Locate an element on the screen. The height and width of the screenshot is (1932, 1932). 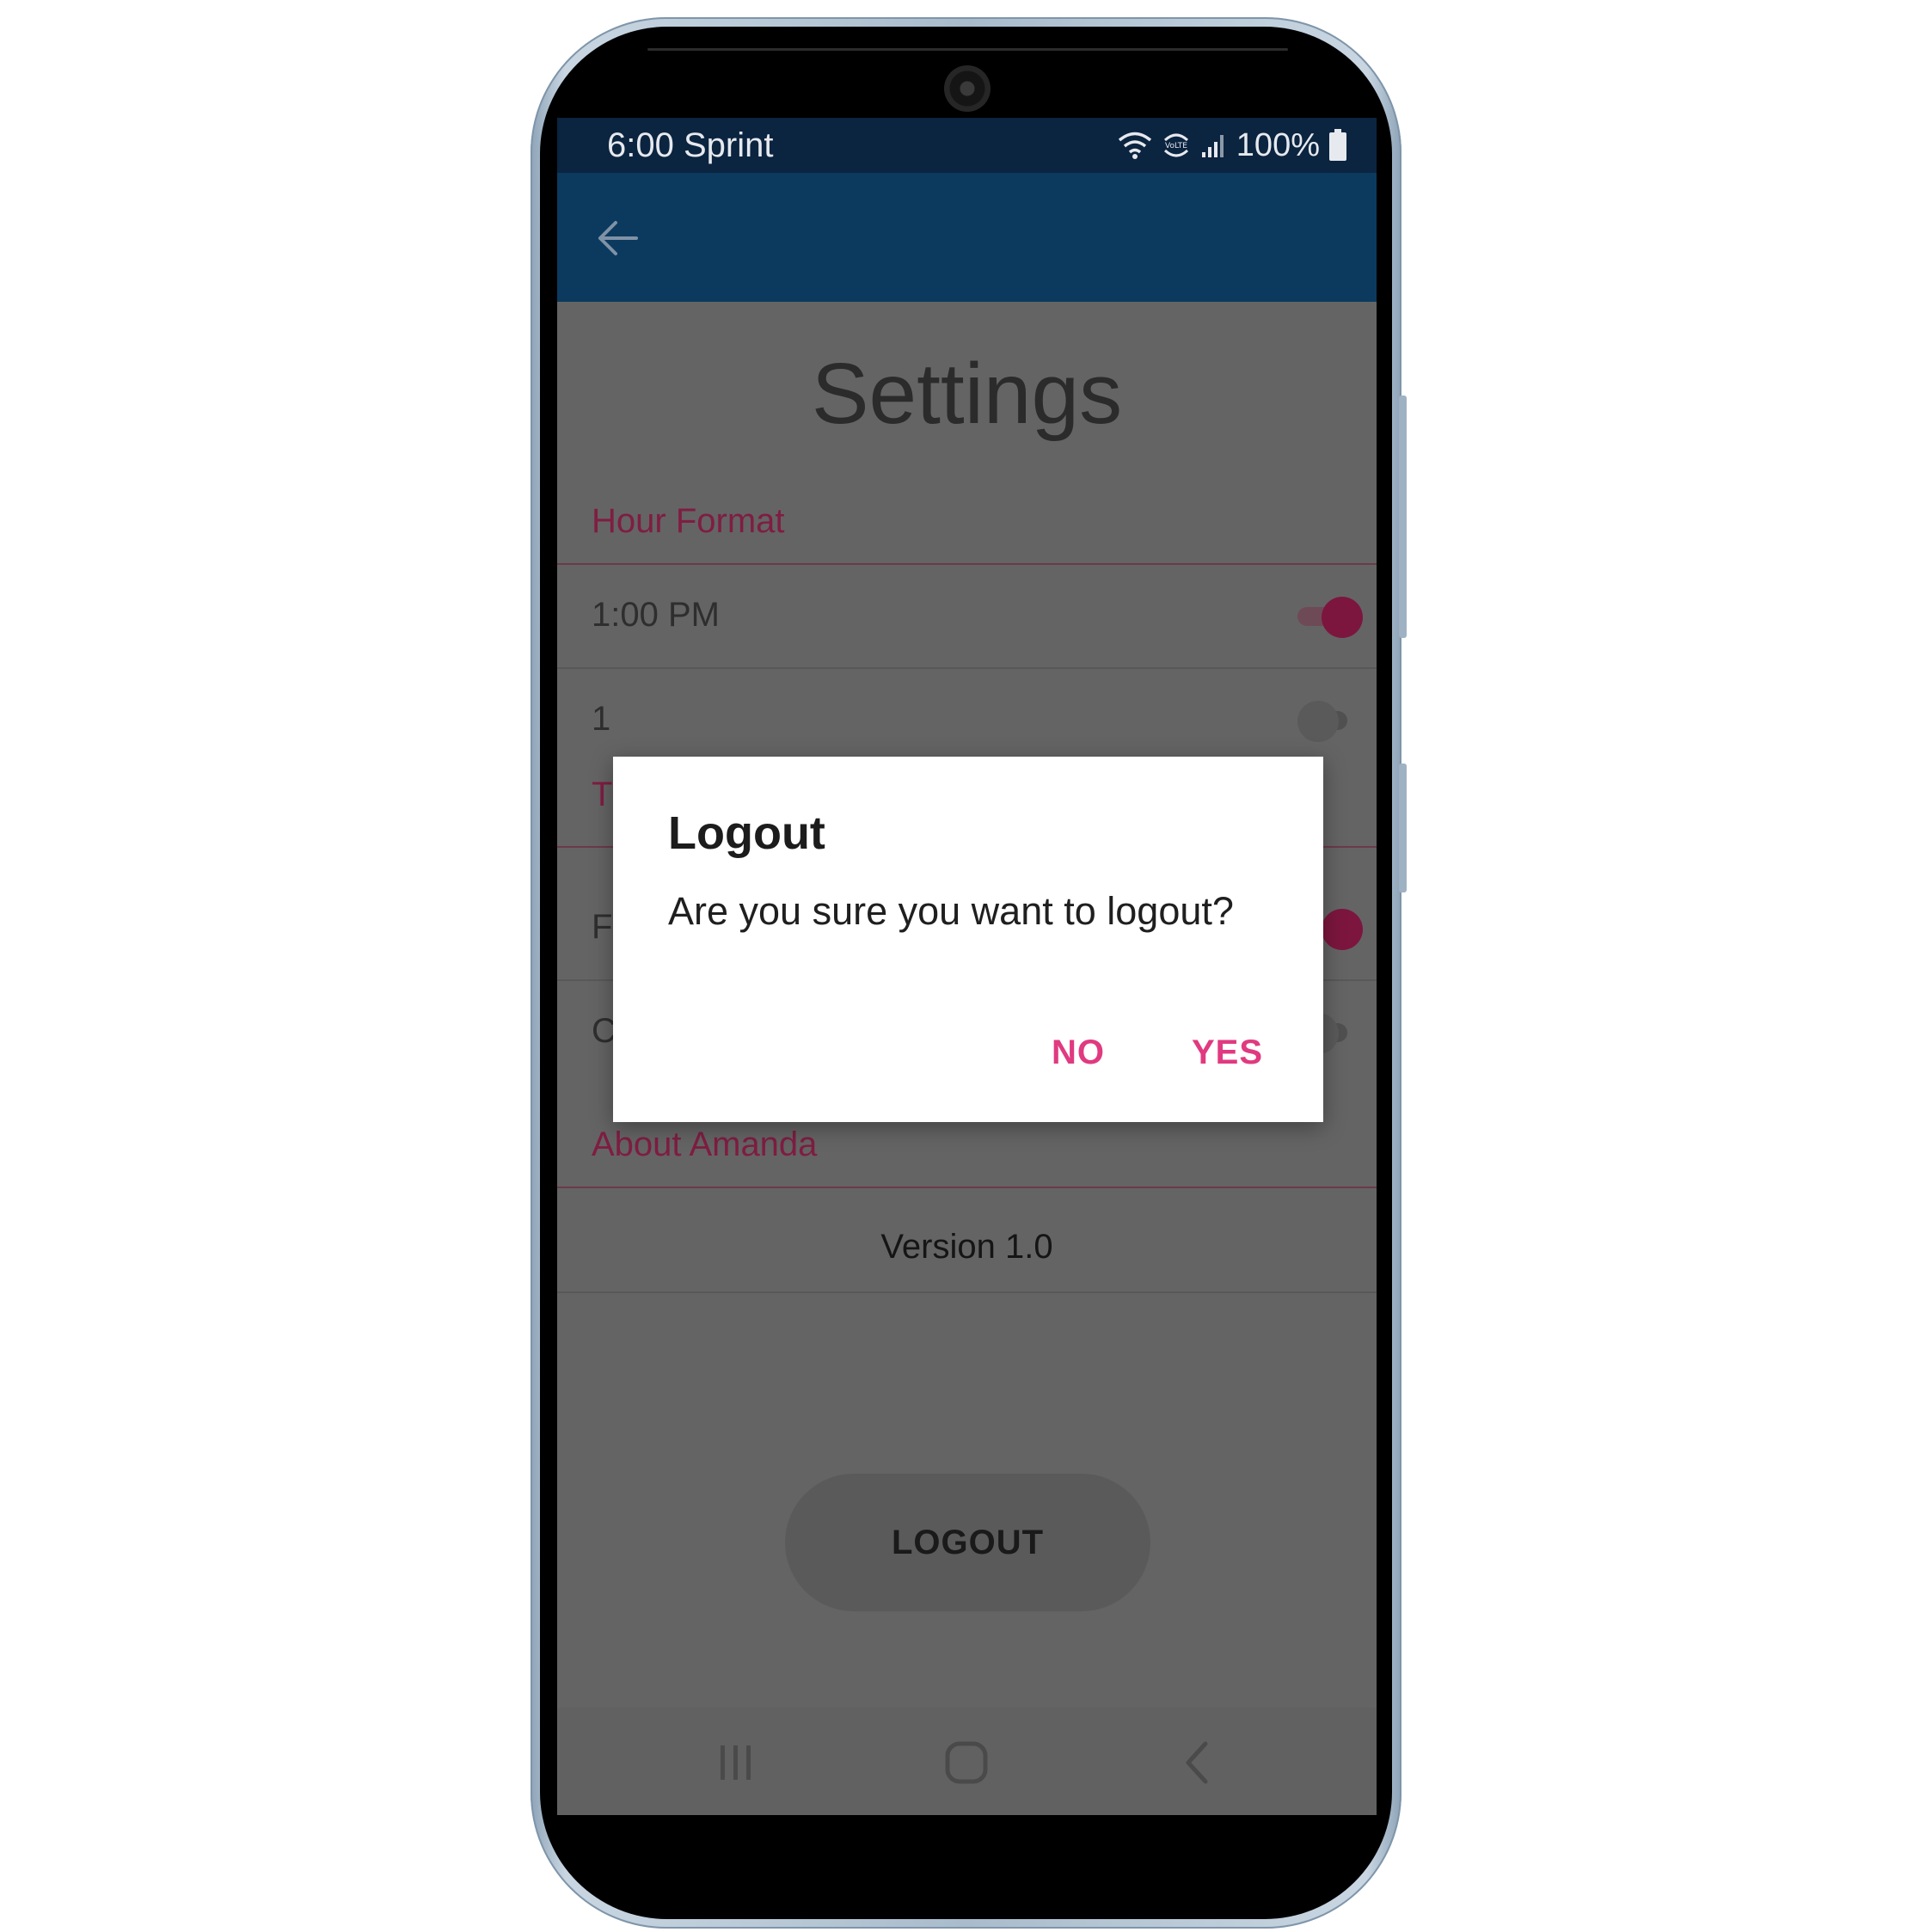
arrow-left-icon is located at coordinates (617, 239).